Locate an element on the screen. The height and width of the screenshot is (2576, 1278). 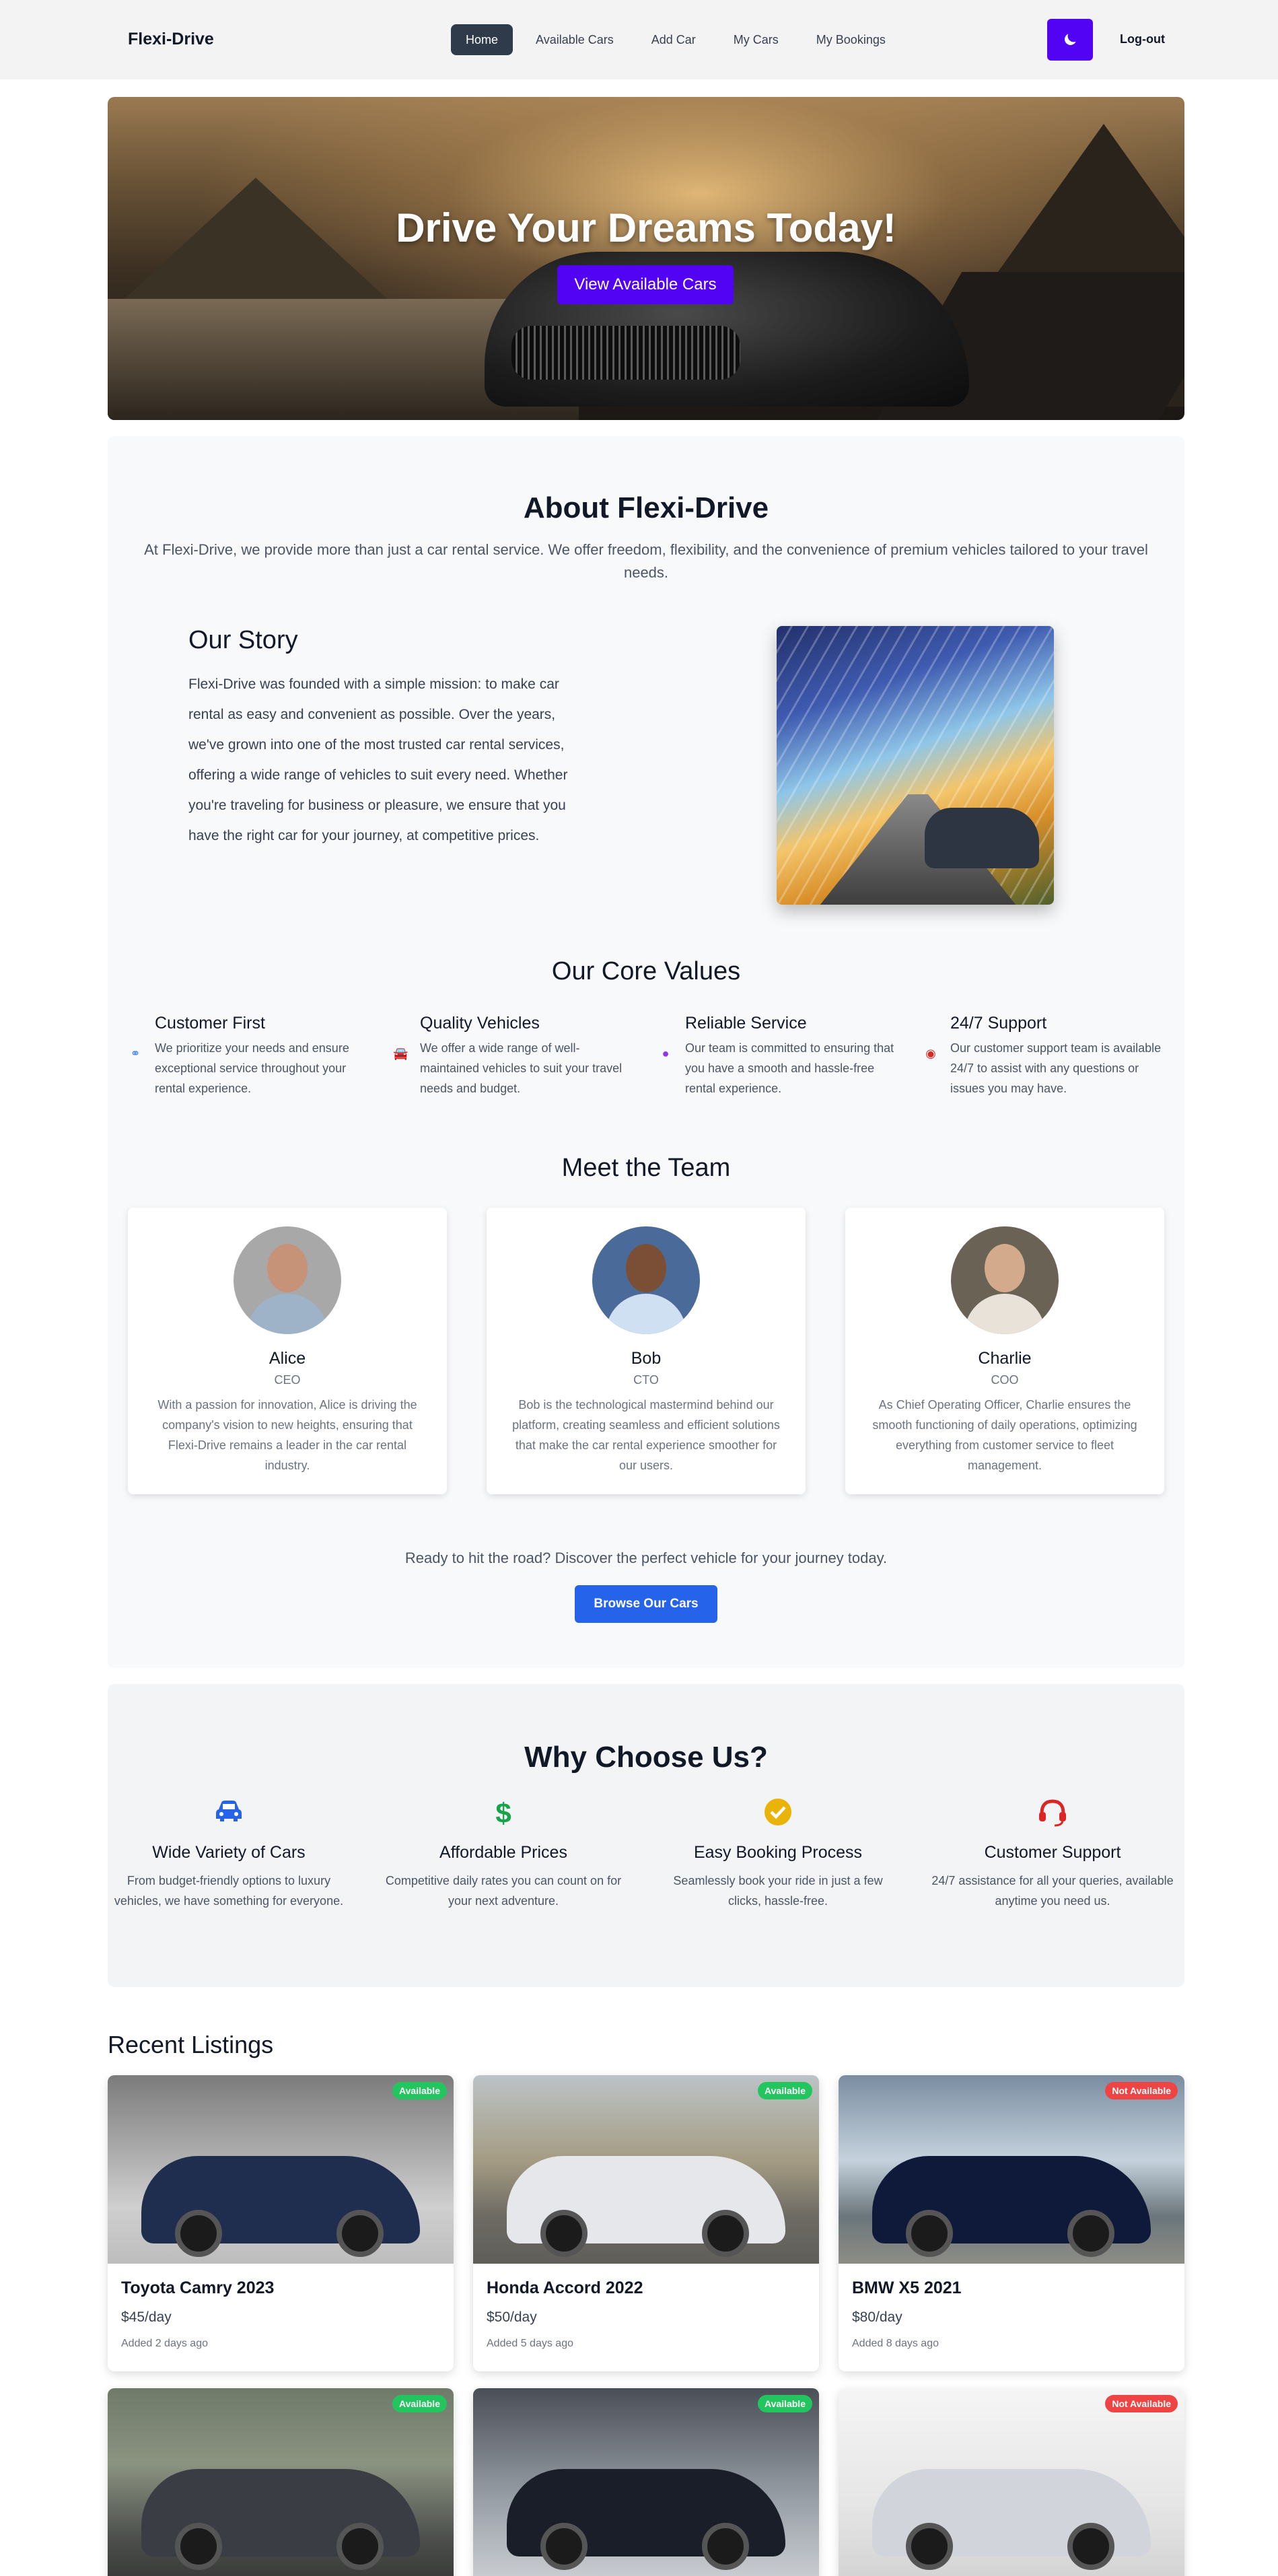
hero-car-grille is located at coordinates (625, 353).